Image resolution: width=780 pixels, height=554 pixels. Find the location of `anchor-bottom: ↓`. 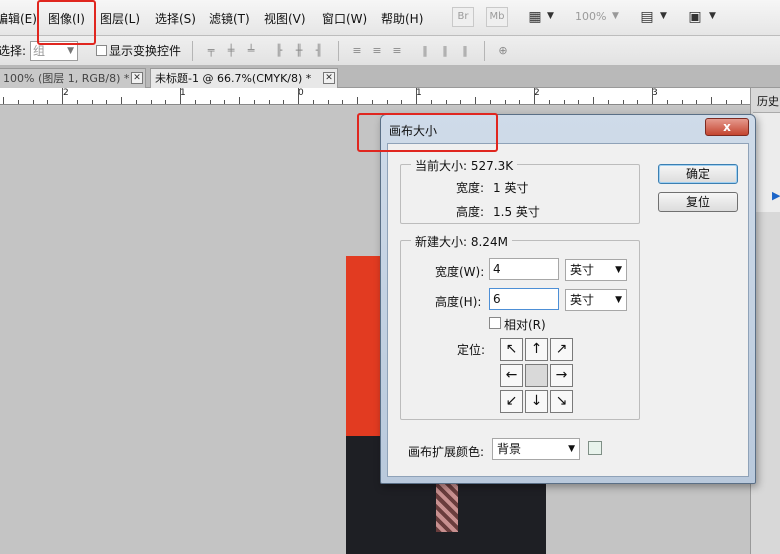

anchor-bottom: ↓ is located at coordinates (536, 401).